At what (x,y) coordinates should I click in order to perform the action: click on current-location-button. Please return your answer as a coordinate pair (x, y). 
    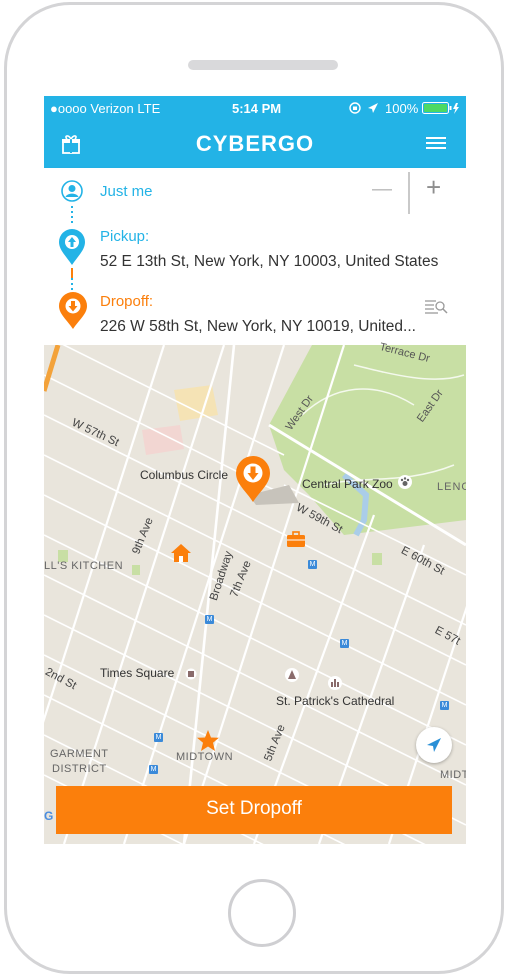
    Looking at the image, I should click on (434, 745).